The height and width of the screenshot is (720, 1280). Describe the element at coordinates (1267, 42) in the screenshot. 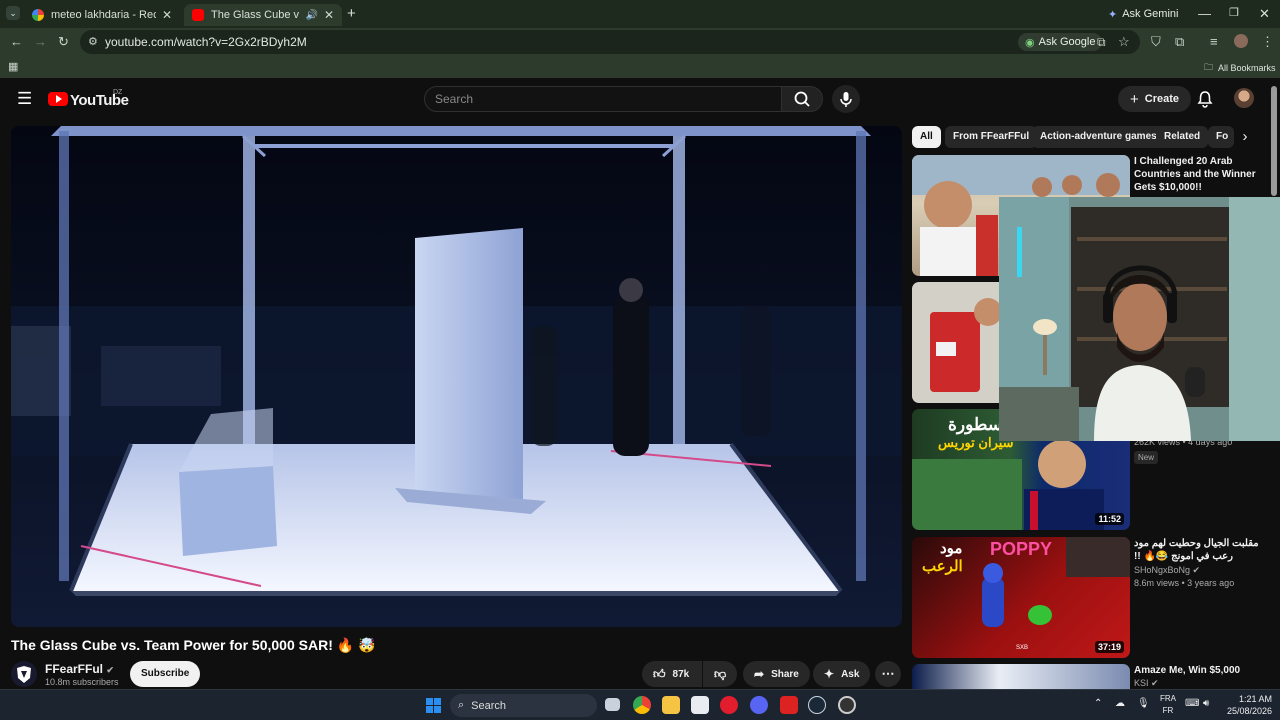

I see `menu-dots-icon: ⋮` at that location.